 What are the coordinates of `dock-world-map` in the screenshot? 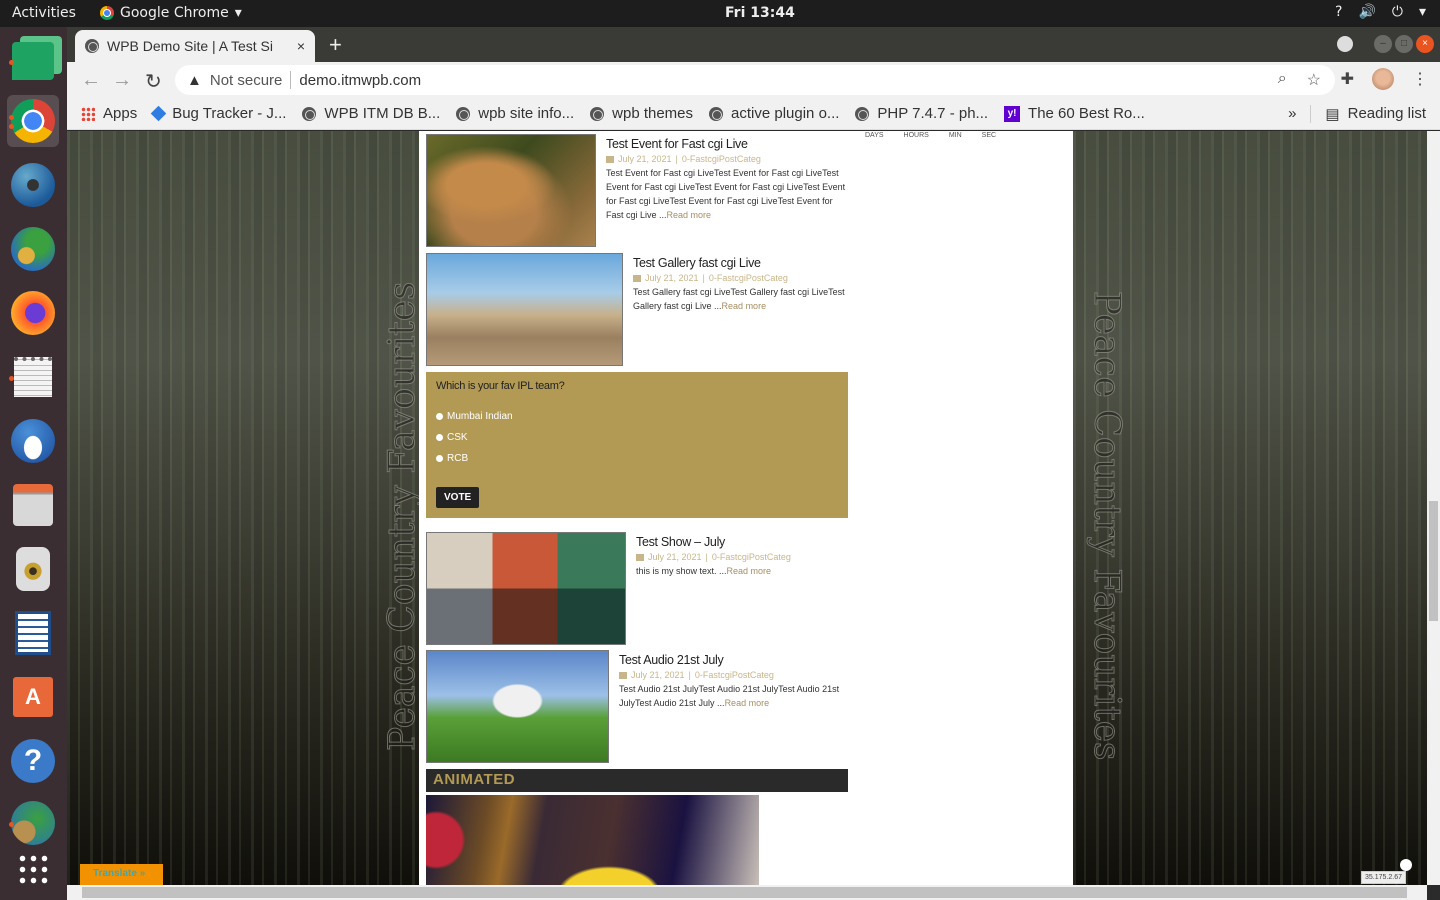 It's located at (33, 823).